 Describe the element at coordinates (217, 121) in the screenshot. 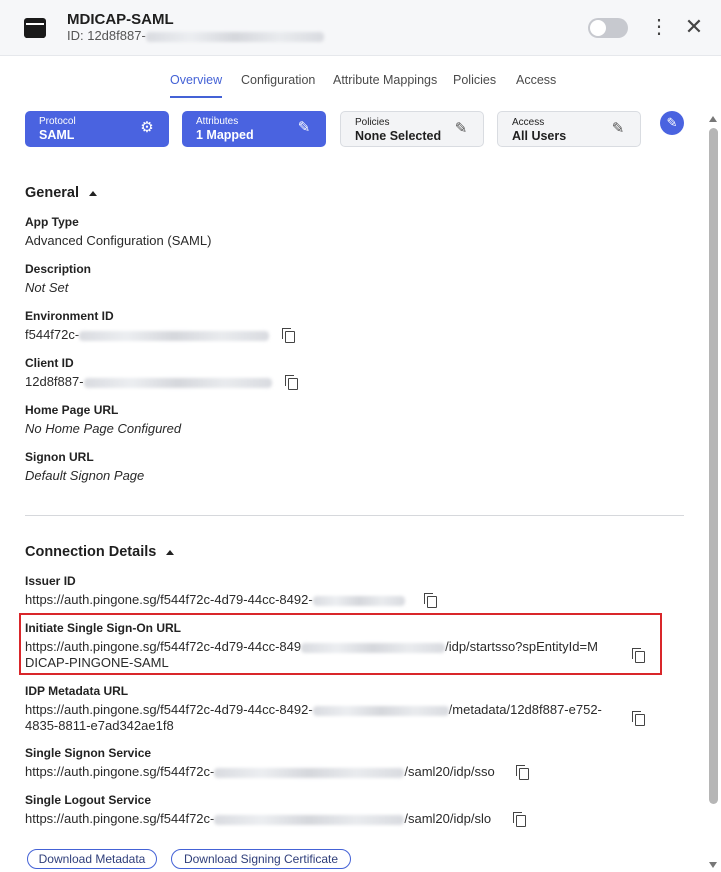

I see `card-label: Attributes` at that location.